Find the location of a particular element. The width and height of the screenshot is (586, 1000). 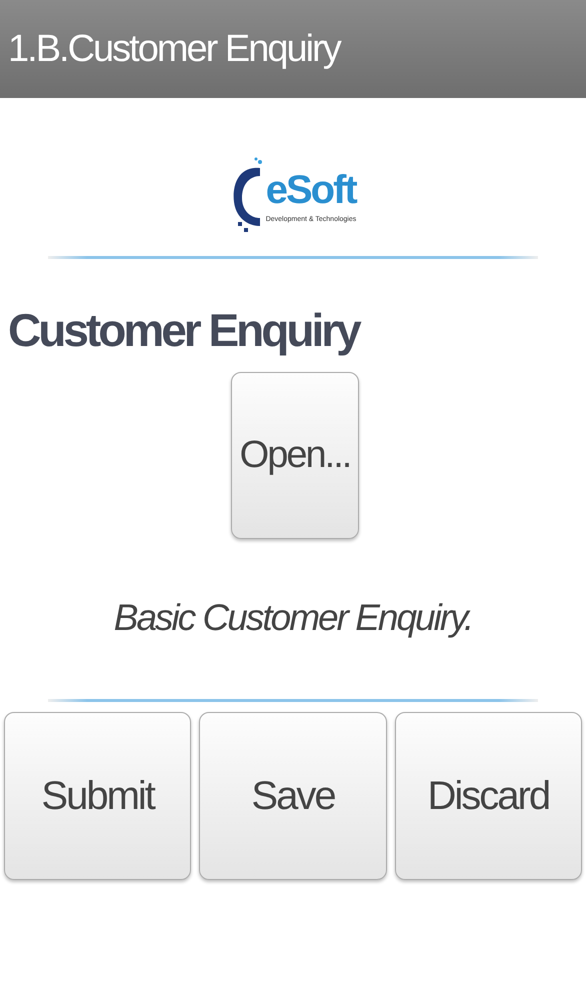

screen-title: 1.B.Customer Enquiry is located at coordinates (174, 49).